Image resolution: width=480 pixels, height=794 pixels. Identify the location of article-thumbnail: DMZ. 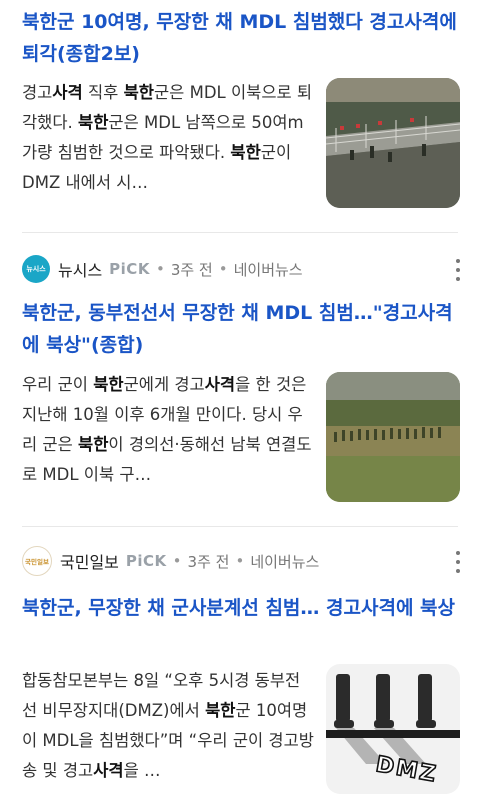
(393, 729).